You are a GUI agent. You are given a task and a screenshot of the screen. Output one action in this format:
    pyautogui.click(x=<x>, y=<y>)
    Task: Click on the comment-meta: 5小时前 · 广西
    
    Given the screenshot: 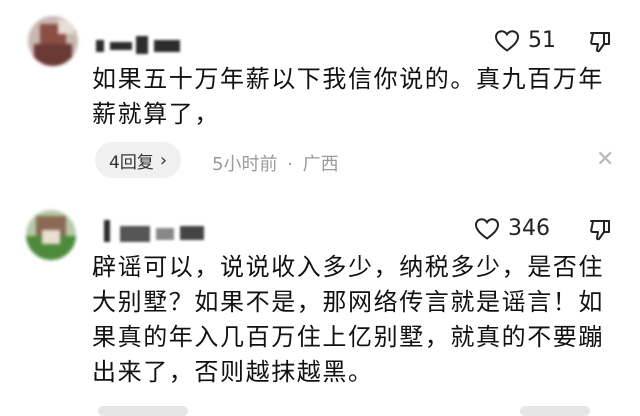 What is the action you would take?
    pyautogui.click(x=275, y=163)
    